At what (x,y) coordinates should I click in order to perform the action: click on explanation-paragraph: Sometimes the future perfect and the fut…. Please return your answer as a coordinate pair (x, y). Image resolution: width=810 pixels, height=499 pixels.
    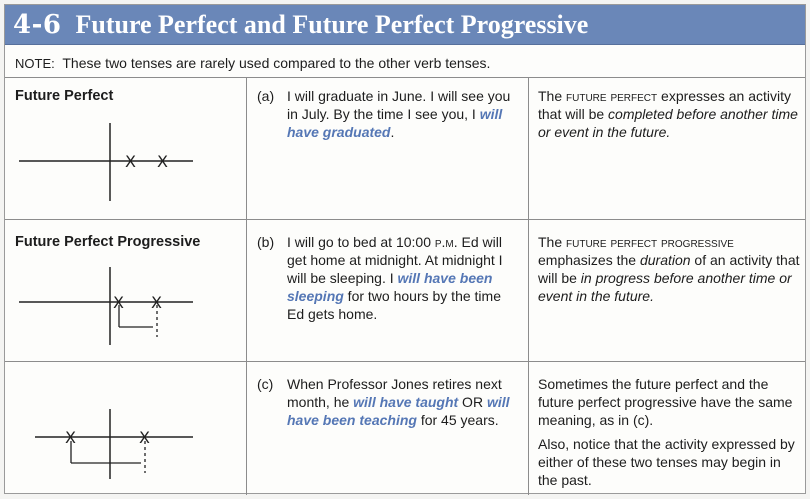
    Looking at the image, I should click on (665, 402).